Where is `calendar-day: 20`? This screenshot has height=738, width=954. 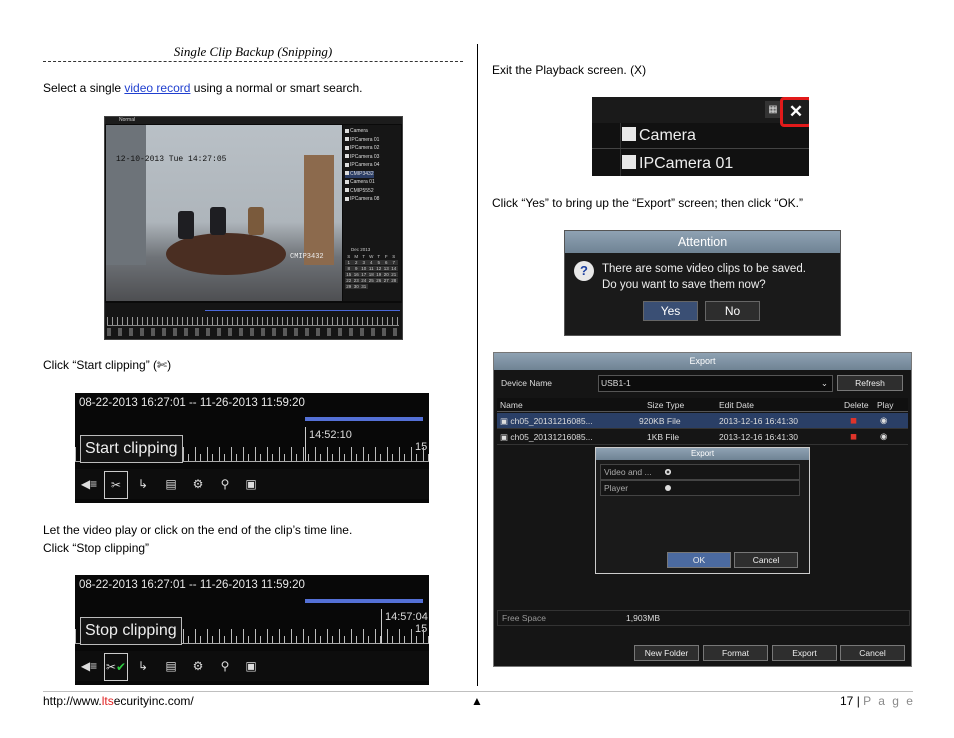
calendar-day: 20 is located at coordinates (386, 274).